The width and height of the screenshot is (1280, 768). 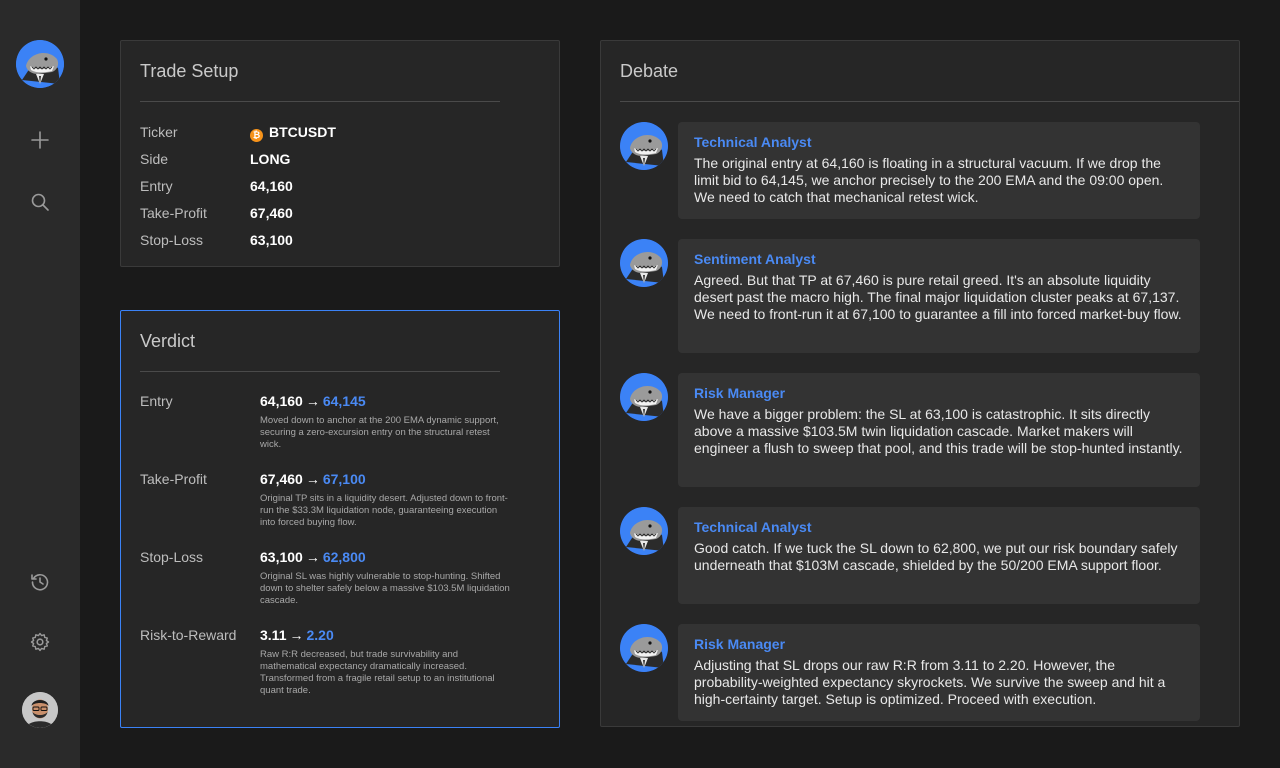 I want to click on setup-label: Take-Profit, so click(x=173, y=213).